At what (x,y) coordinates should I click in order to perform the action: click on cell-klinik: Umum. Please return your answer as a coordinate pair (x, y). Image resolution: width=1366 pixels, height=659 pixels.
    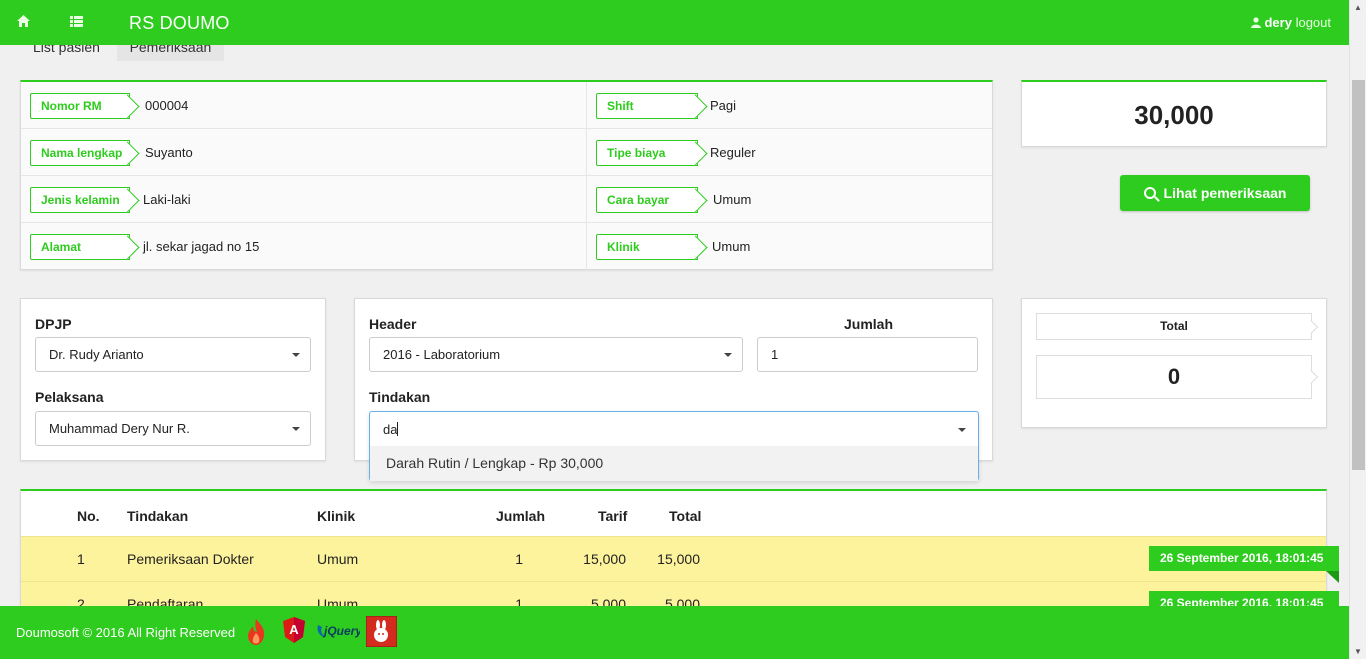
    Looking at the image, I should click on (338, 559).